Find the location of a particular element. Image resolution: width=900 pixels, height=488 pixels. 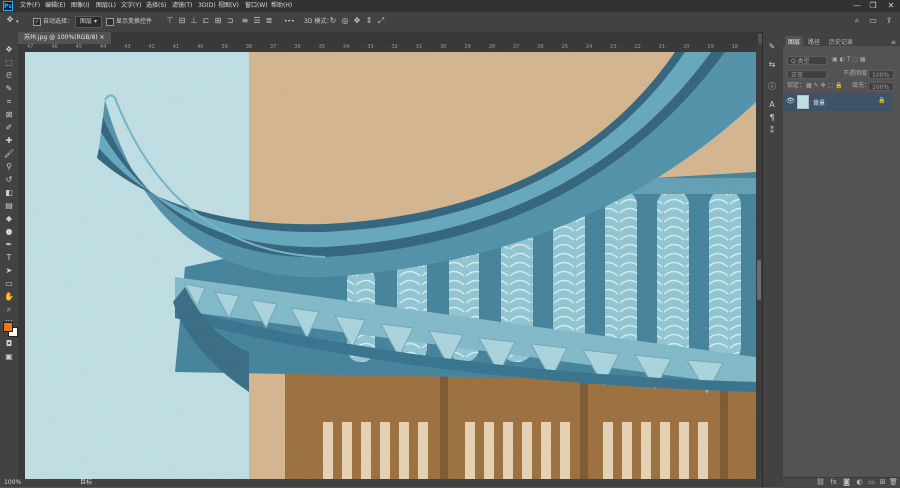

info-icon: ⓘ is located at coordinates (772, 87).